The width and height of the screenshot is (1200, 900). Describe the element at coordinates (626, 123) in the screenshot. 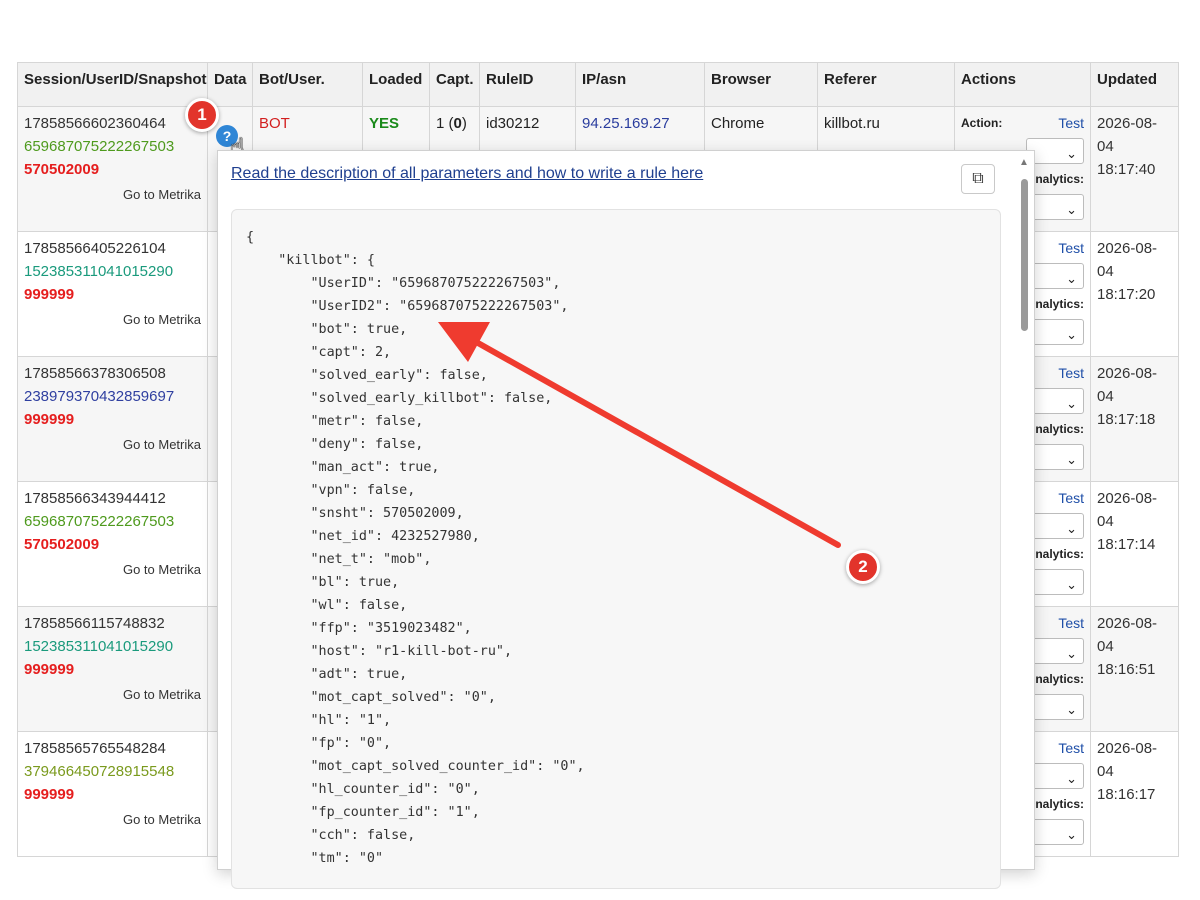

I see `ip-address: 94.25.169.27` at that location.